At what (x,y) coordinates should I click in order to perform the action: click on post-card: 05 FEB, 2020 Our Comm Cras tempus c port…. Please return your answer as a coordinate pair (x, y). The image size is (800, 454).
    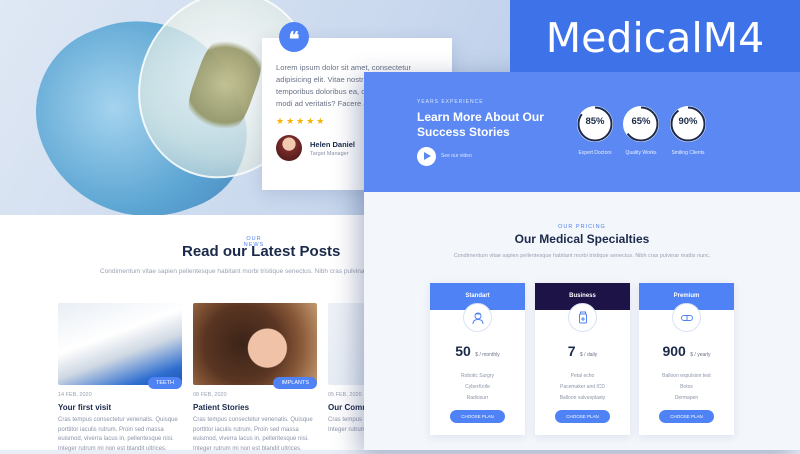
    Looking at the image, I should click on (348, 369).